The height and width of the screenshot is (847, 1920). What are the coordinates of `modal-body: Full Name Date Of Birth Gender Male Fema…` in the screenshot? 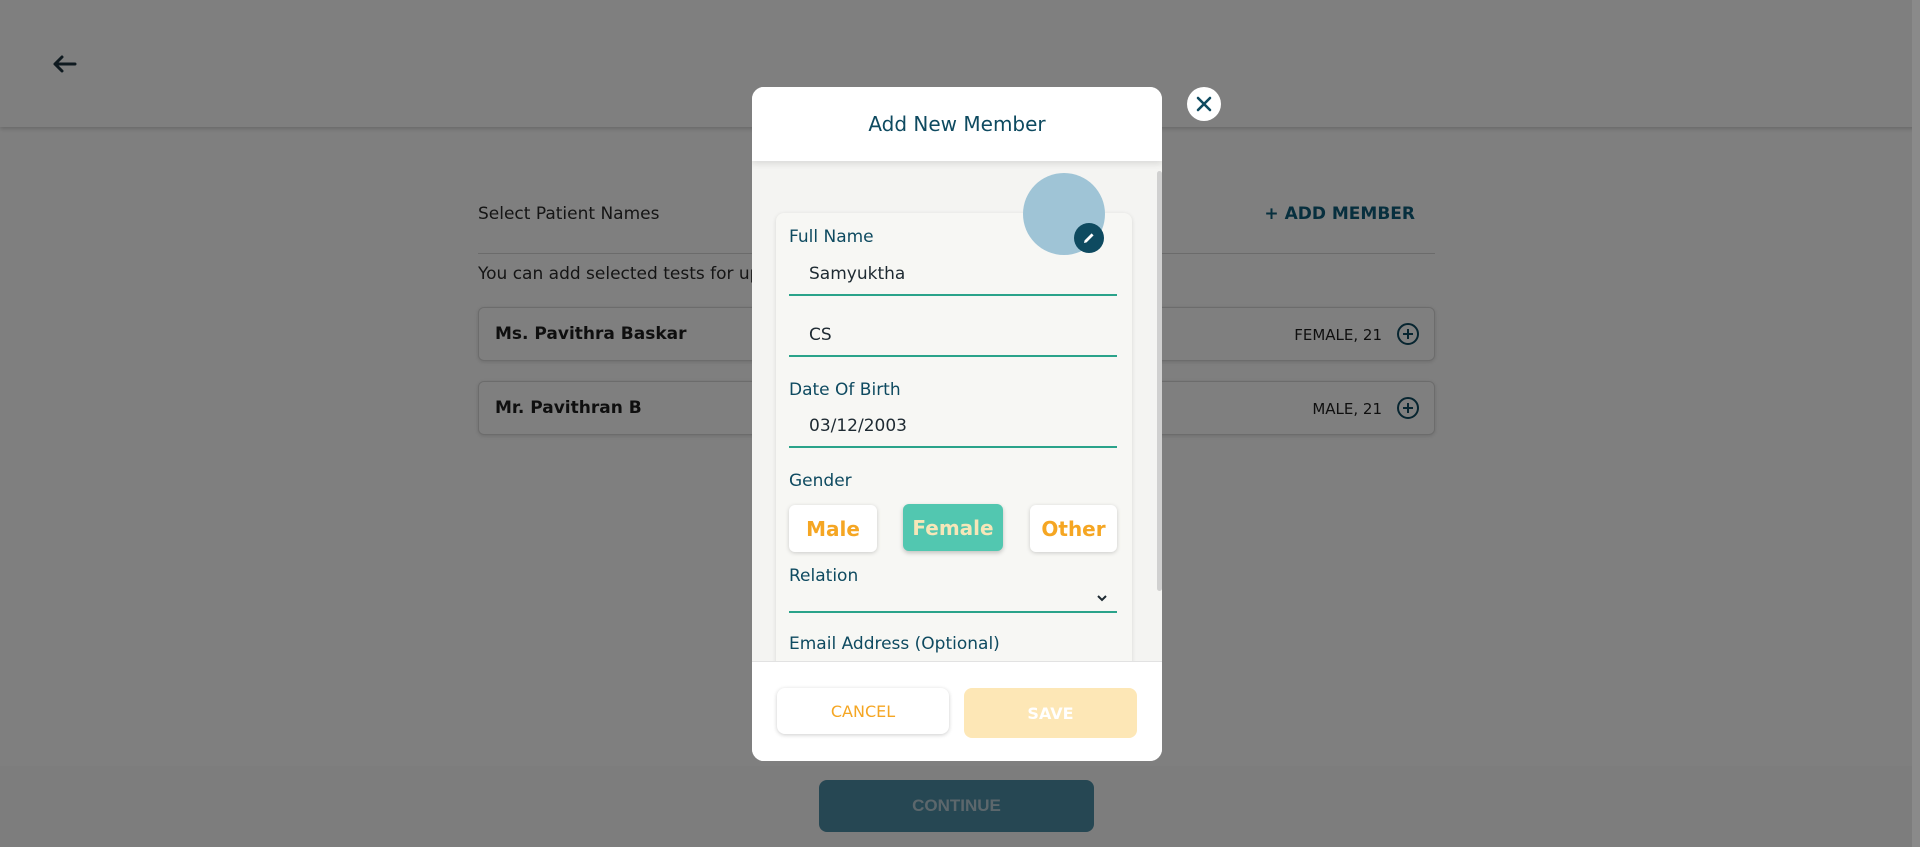 It's located at (957, 411).